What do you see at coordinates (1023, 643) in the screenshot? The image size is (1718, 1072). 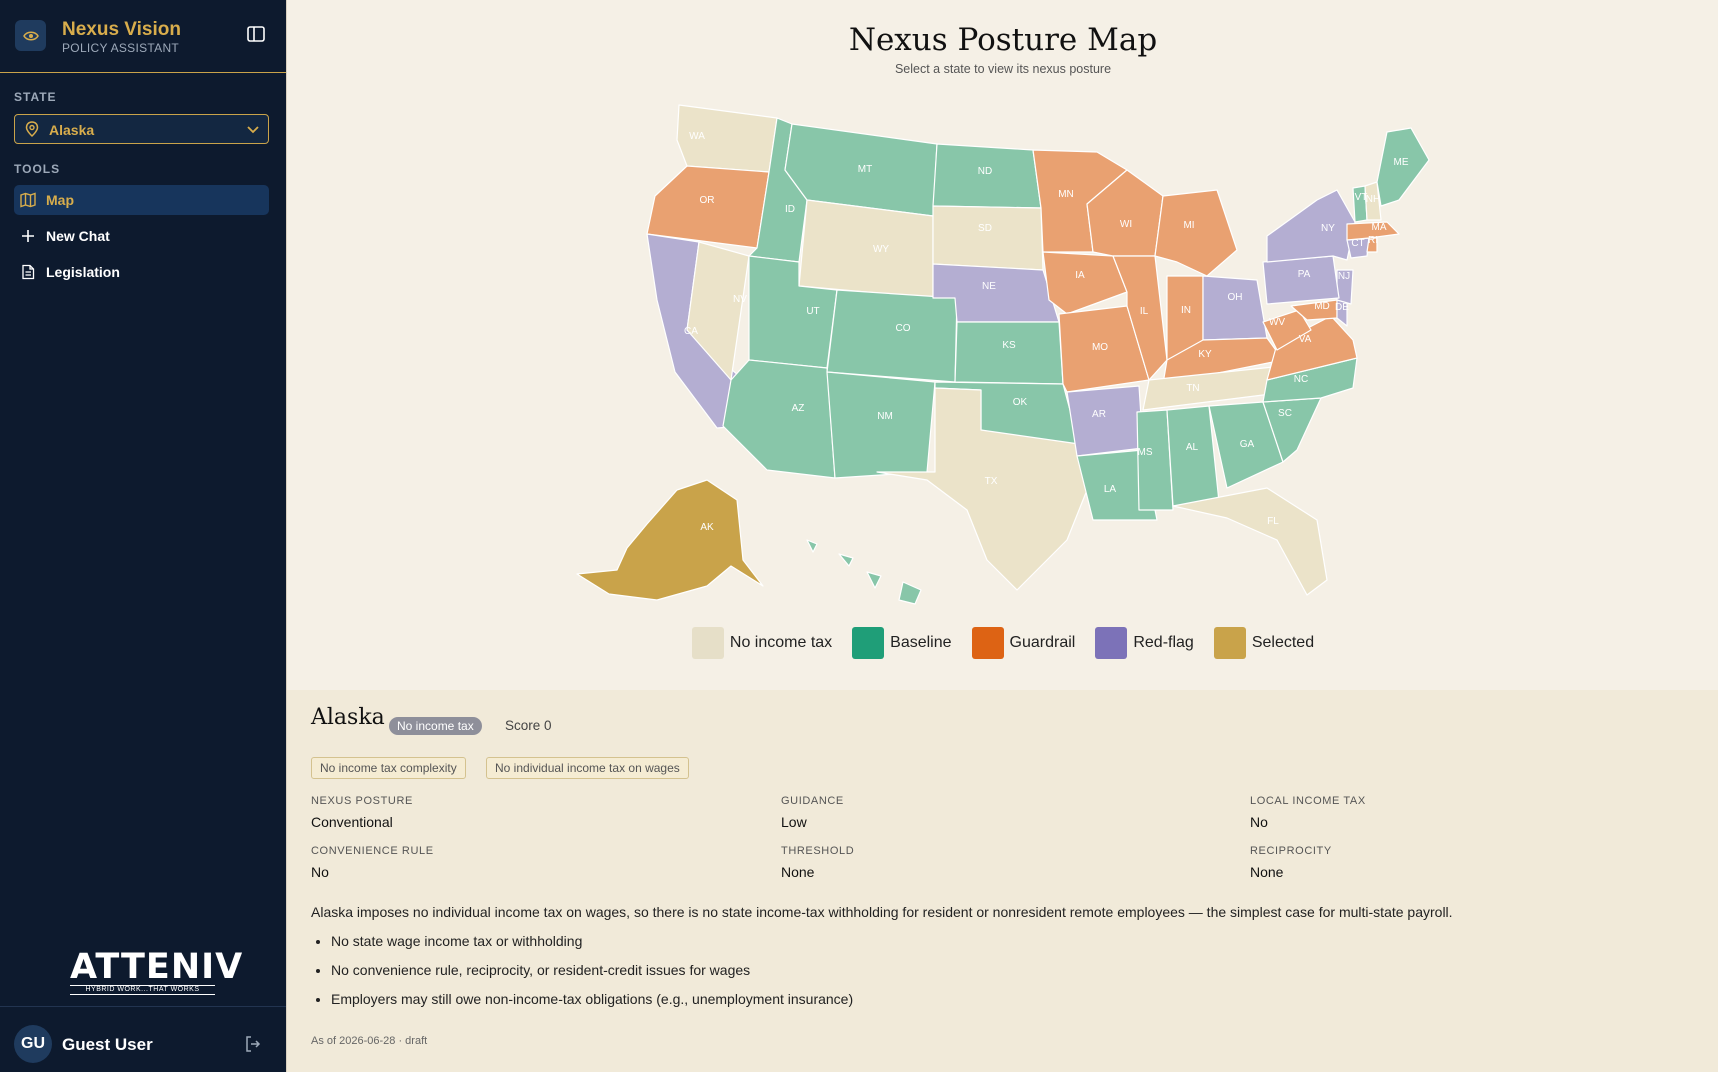 I see `legend-item-guardrail: Guardrail` at bounding box center [1023, 643].